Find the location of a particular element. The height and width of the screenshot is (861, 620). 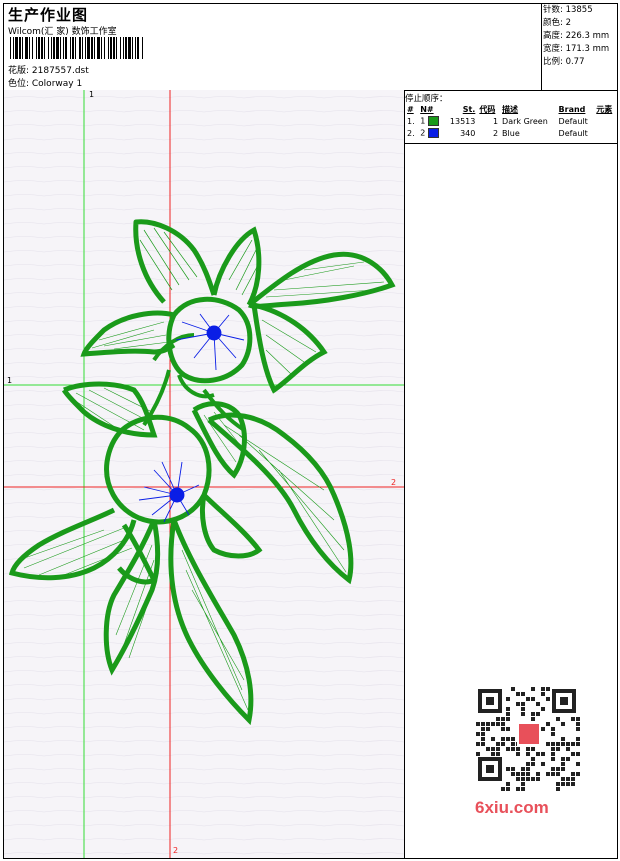

row-number-cell: 2 is located at coordinates (431, 133).